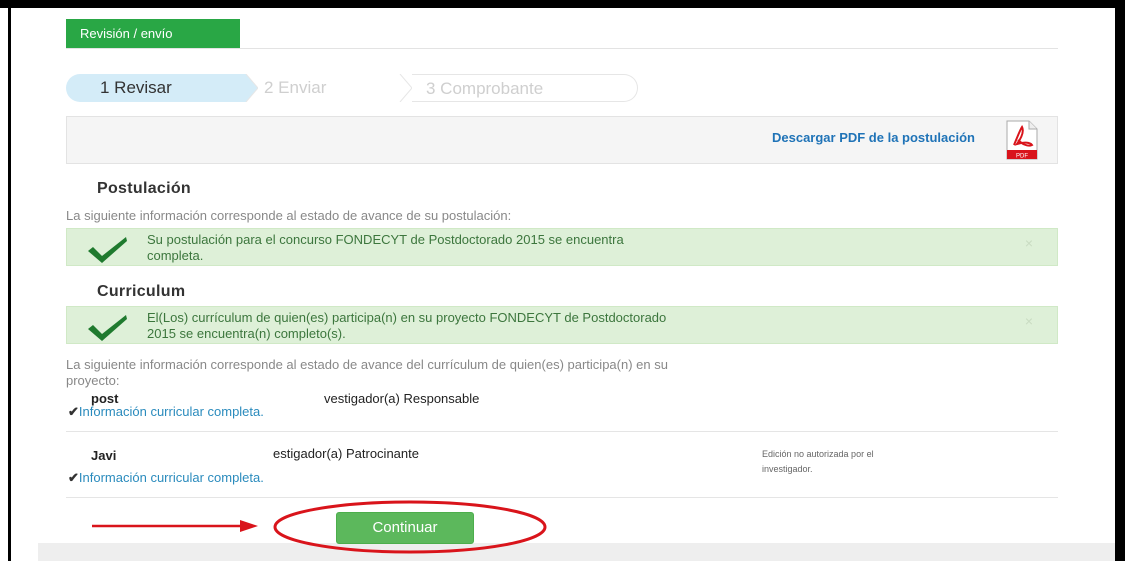 The image size is (1125, 561). I want to click on tab-revision-envio: Revisión / envío, so click(153, 33).